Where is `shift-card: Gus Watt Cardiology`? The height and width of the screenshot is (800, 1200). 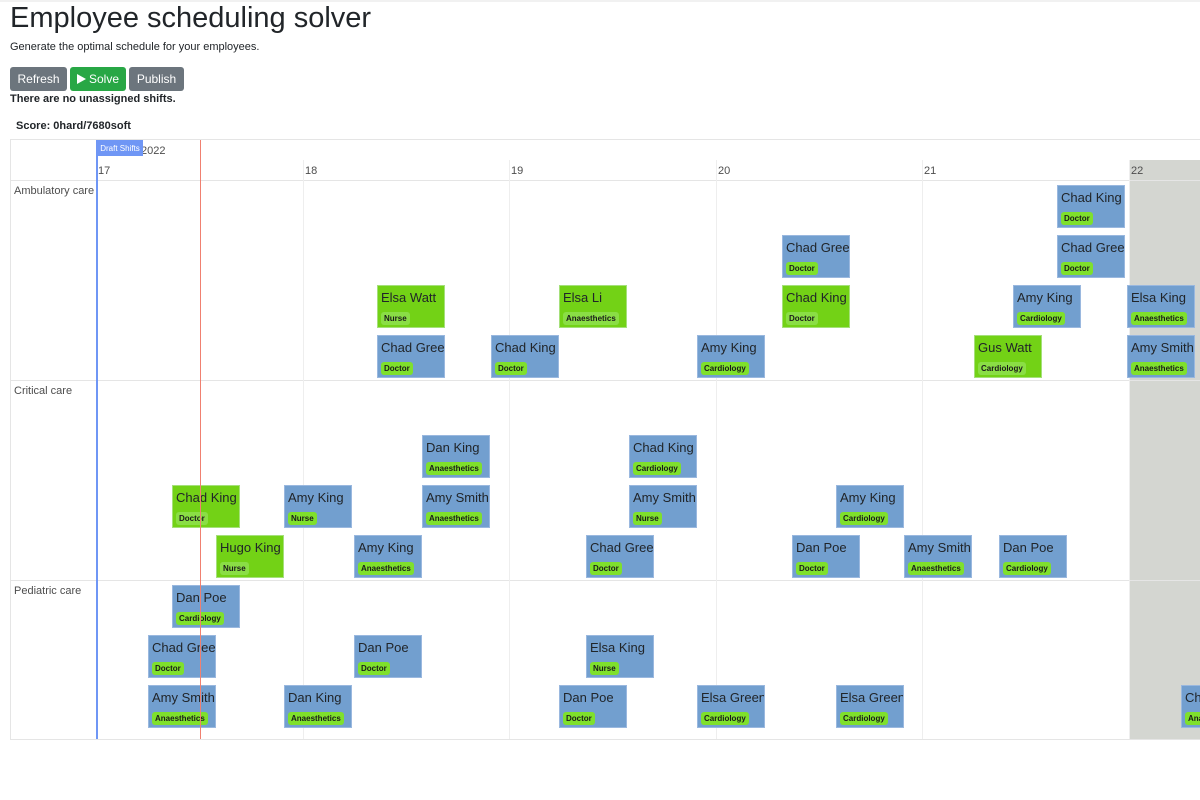
shift-card: Gus Watt Cardiology is located at coordinates (1008, 356).